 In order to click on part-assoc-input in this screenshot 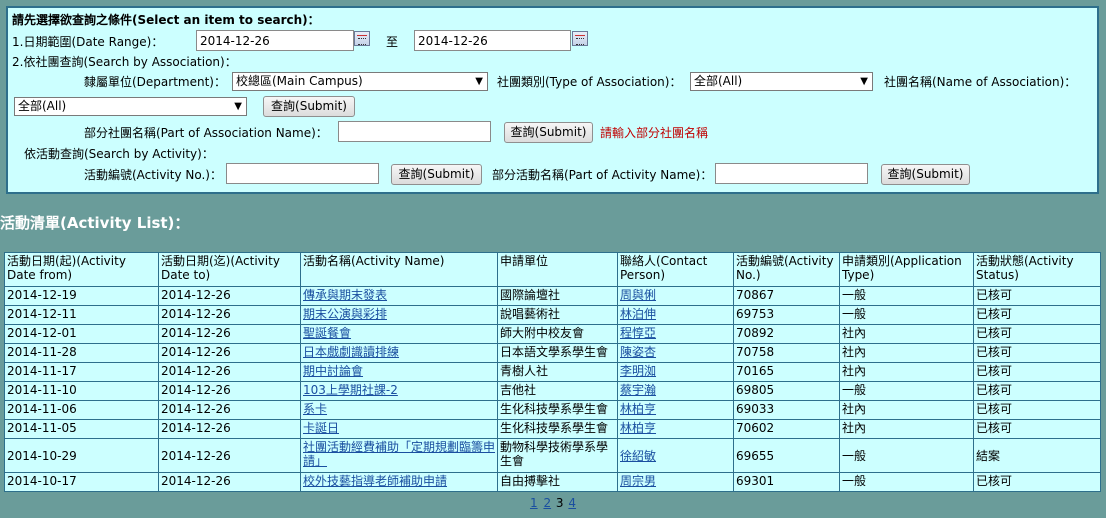, I will do `click(414, 131)`.